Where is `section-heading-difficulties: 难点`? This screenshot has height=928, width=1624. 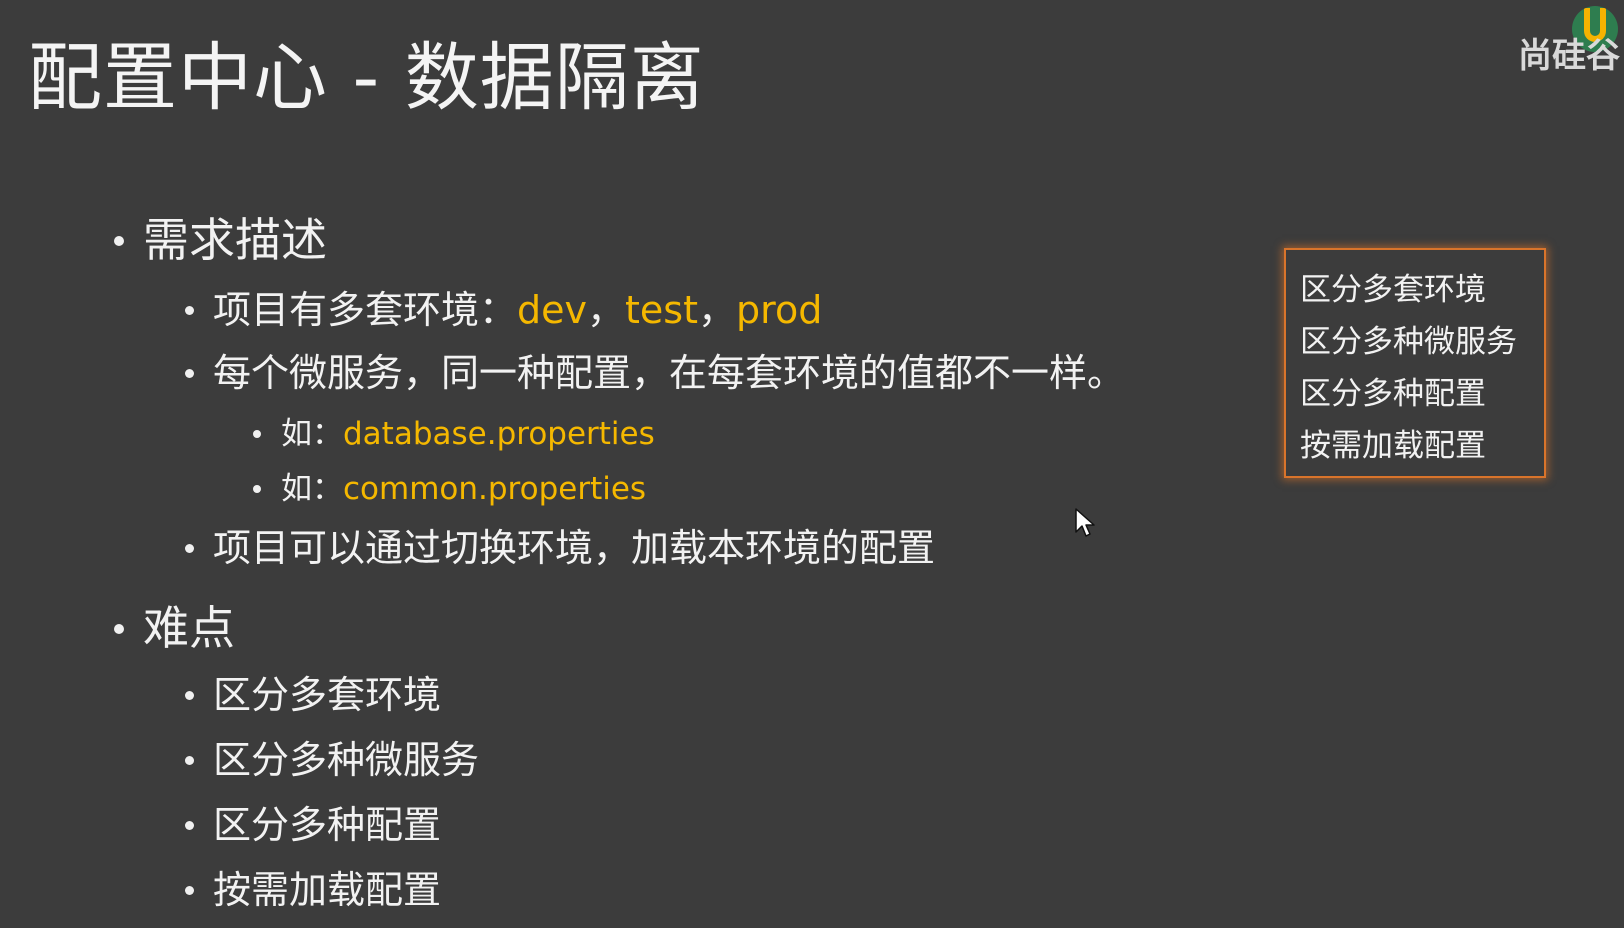 section-heading-difficulties: 难点 is located at coordinates (174, 628).